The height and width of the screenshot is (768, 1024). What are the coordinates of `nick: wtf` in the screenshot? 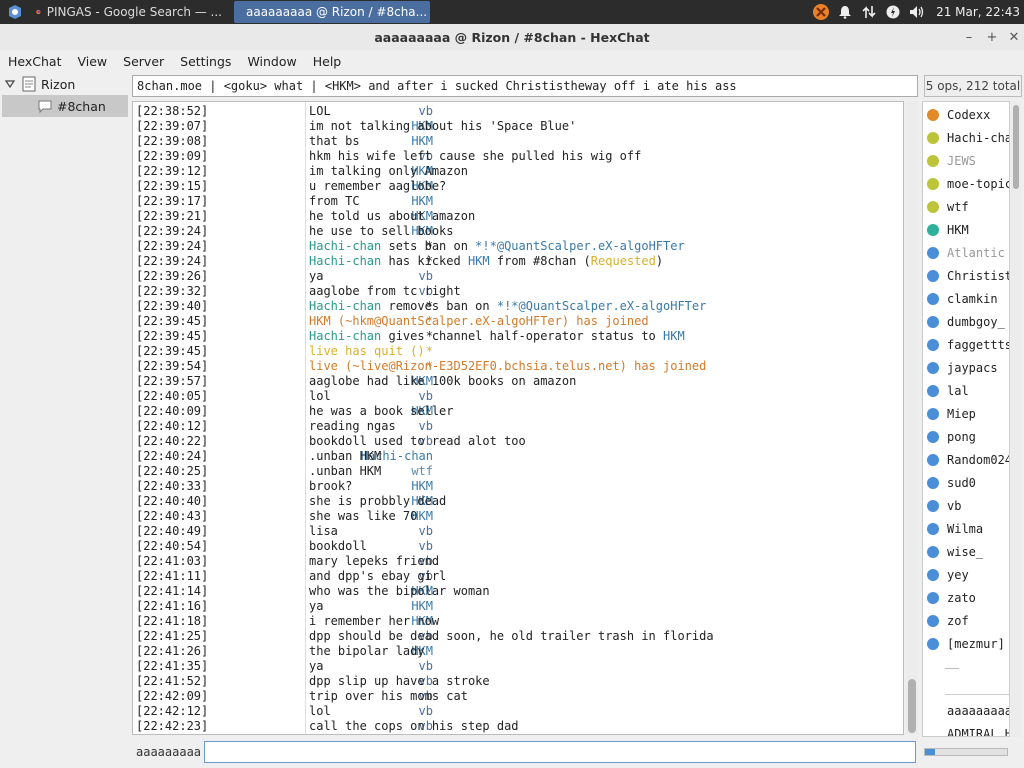 It's located at (422, 471).